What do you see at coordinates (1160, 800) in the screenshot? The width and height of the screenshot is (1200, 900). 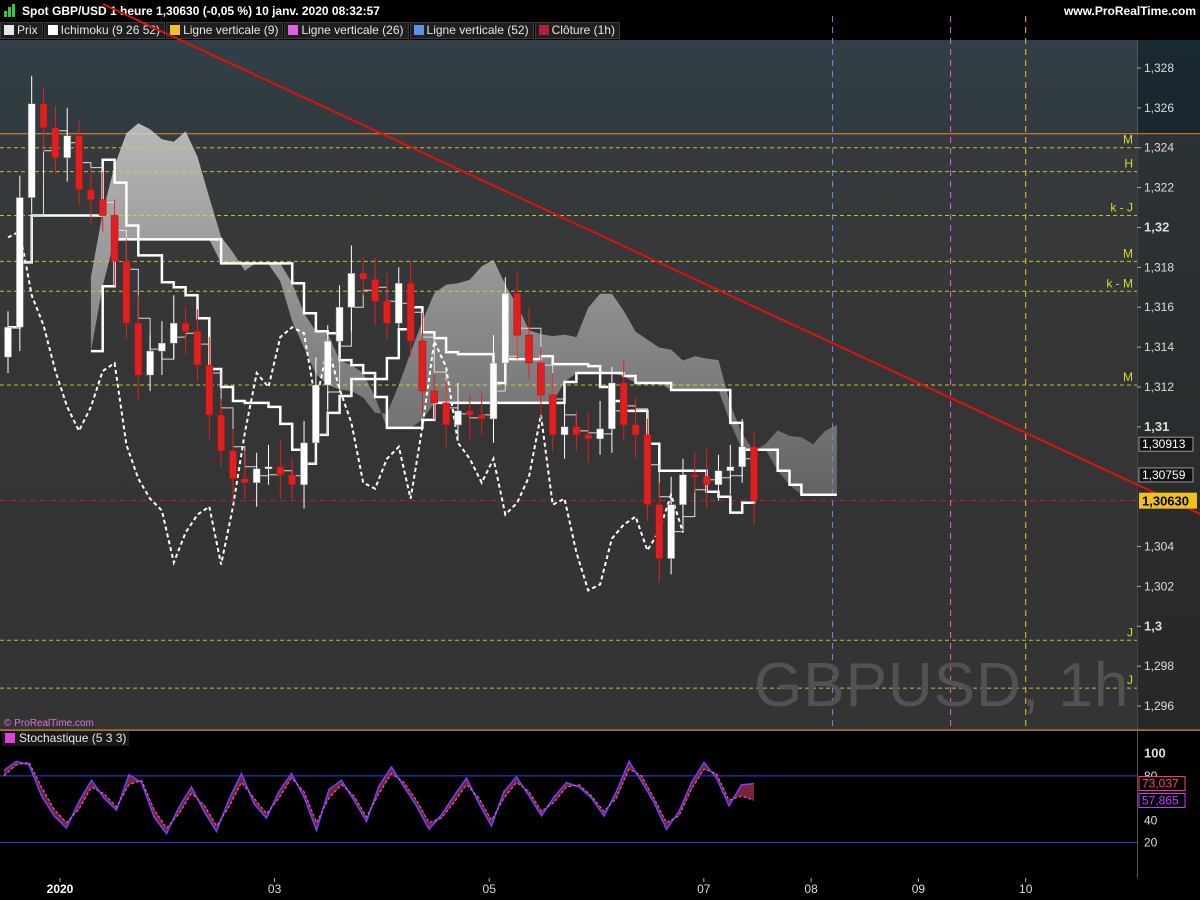 I see `stoch-value-label: 57,865` at bounding box center [1160, 800].